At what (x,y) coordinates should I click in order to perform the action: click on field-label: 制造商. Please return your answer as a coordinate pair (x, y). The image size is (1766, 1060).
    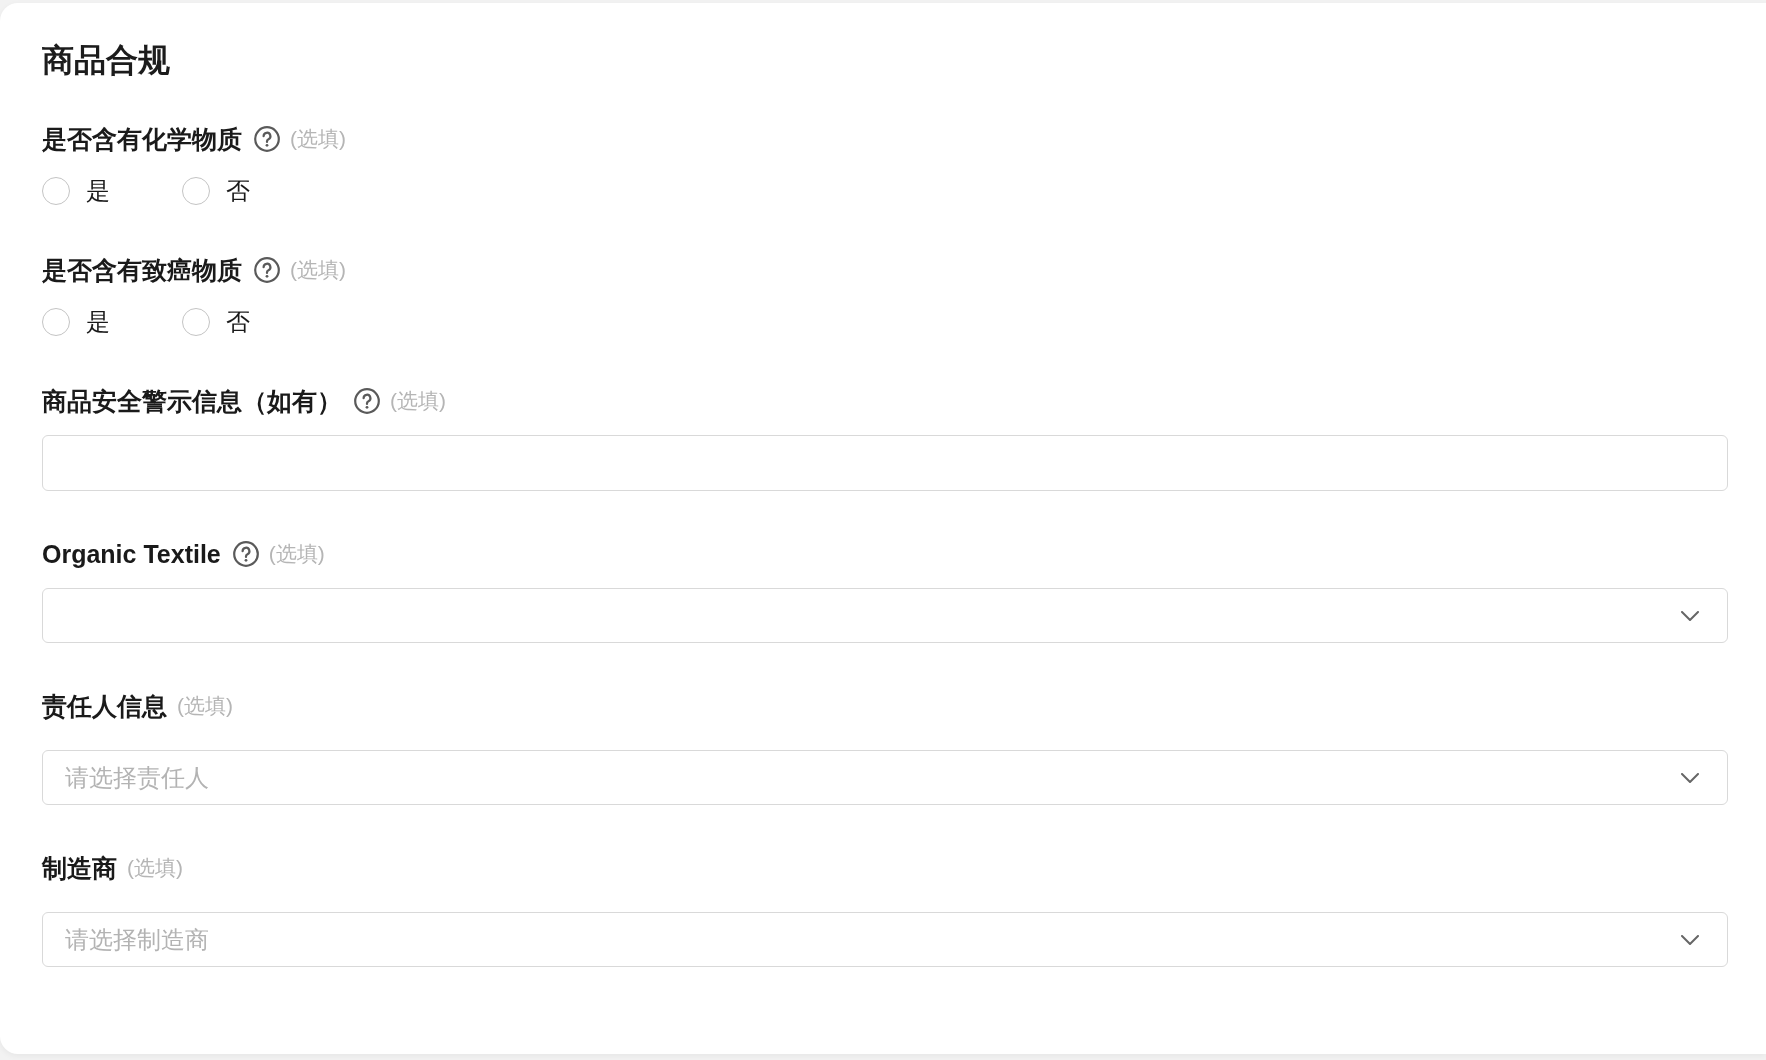
    Looking at the image, I should click on (79, 868).